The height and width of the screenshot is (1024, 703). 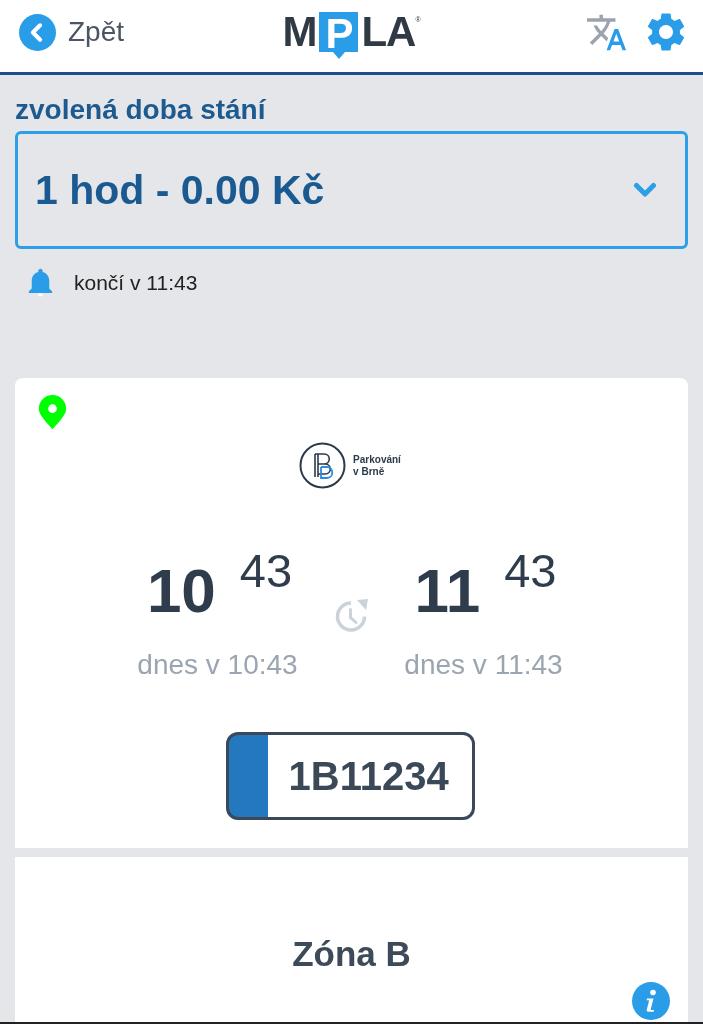 I want to click on logo-highlight: P, so click(x=339, y=32).